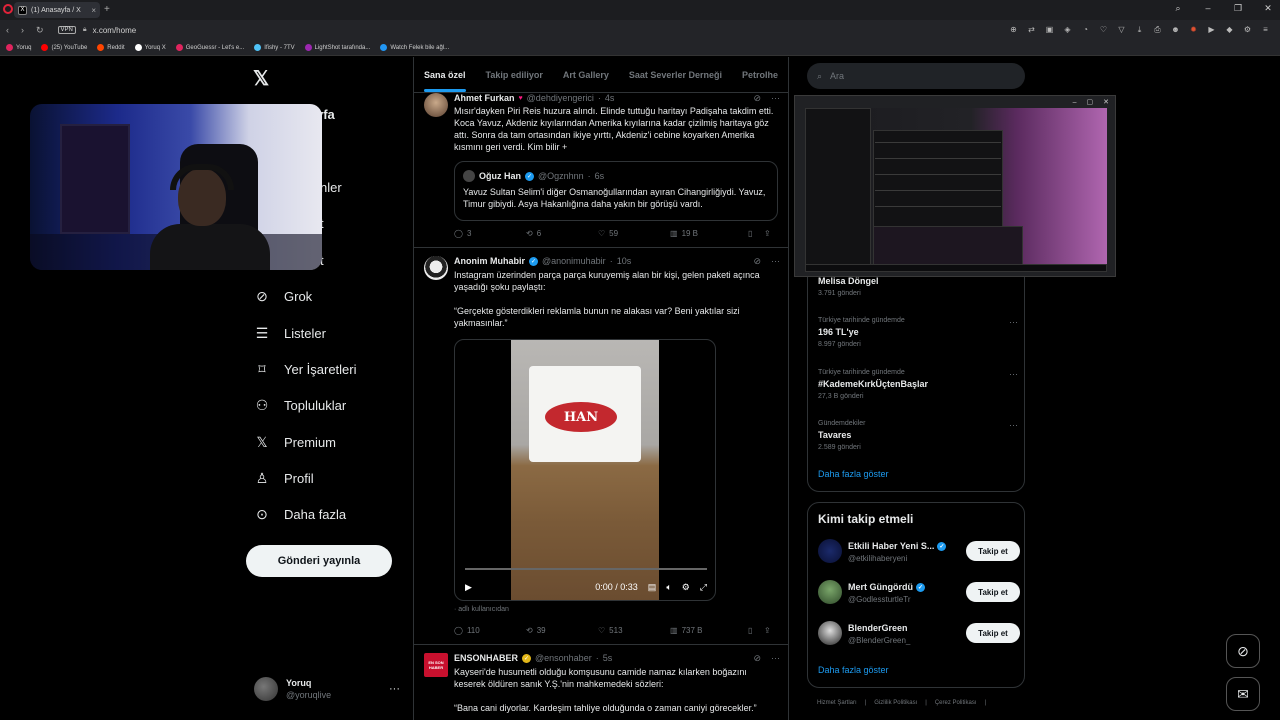  What do you see at coordinates (111, 47) in the screenshot?
I see `bookmark-item: Reddit` at bounding box center [111, 47].